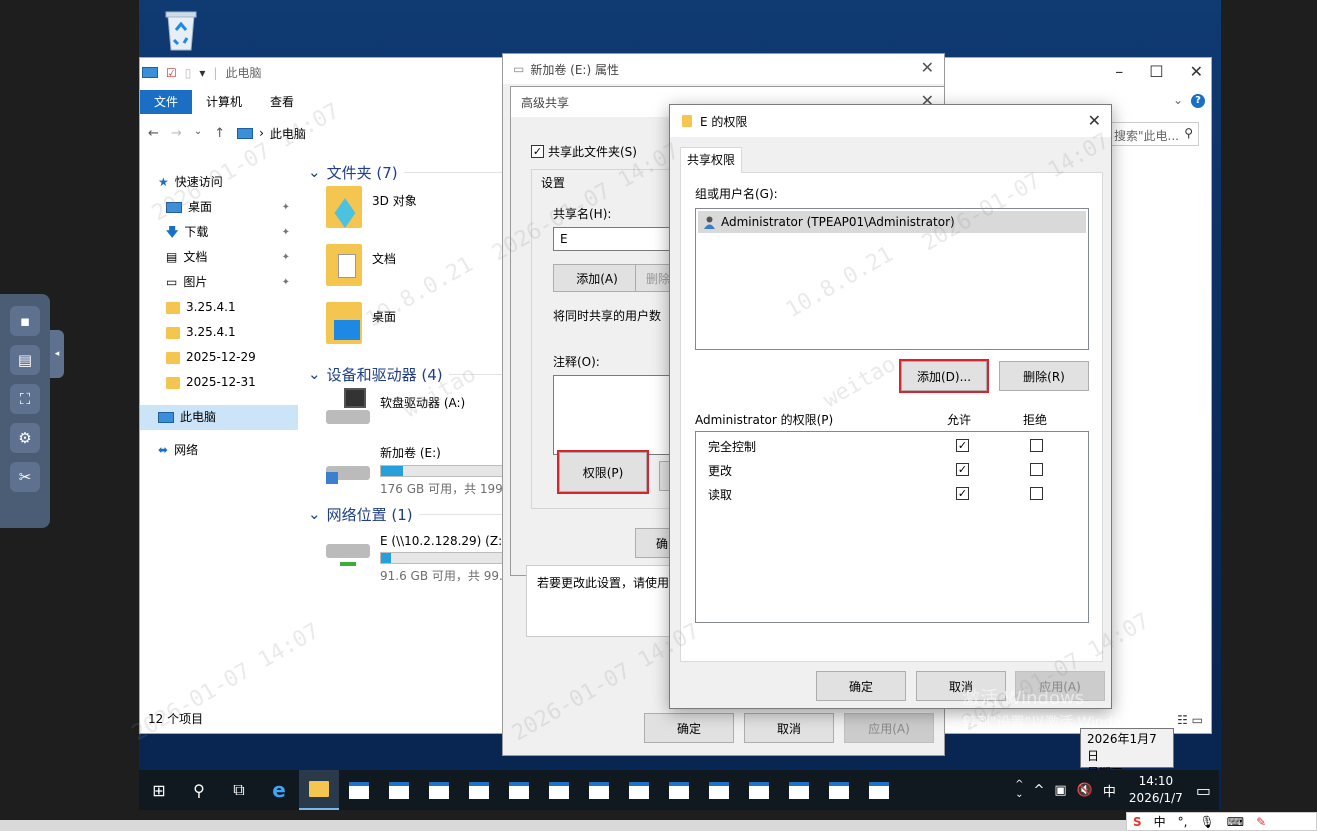  Describe the element at coordinates (1119, 71) in the screenshot. I see `minimize-button: –` at that location.